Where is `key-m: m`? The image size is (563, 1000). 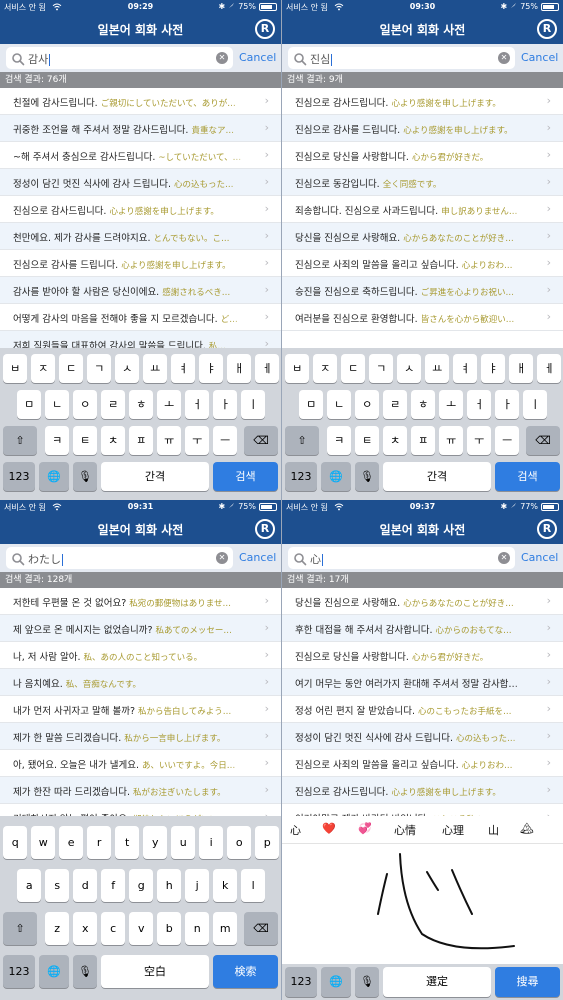 key-m: m is located at coordinates (225, 928).